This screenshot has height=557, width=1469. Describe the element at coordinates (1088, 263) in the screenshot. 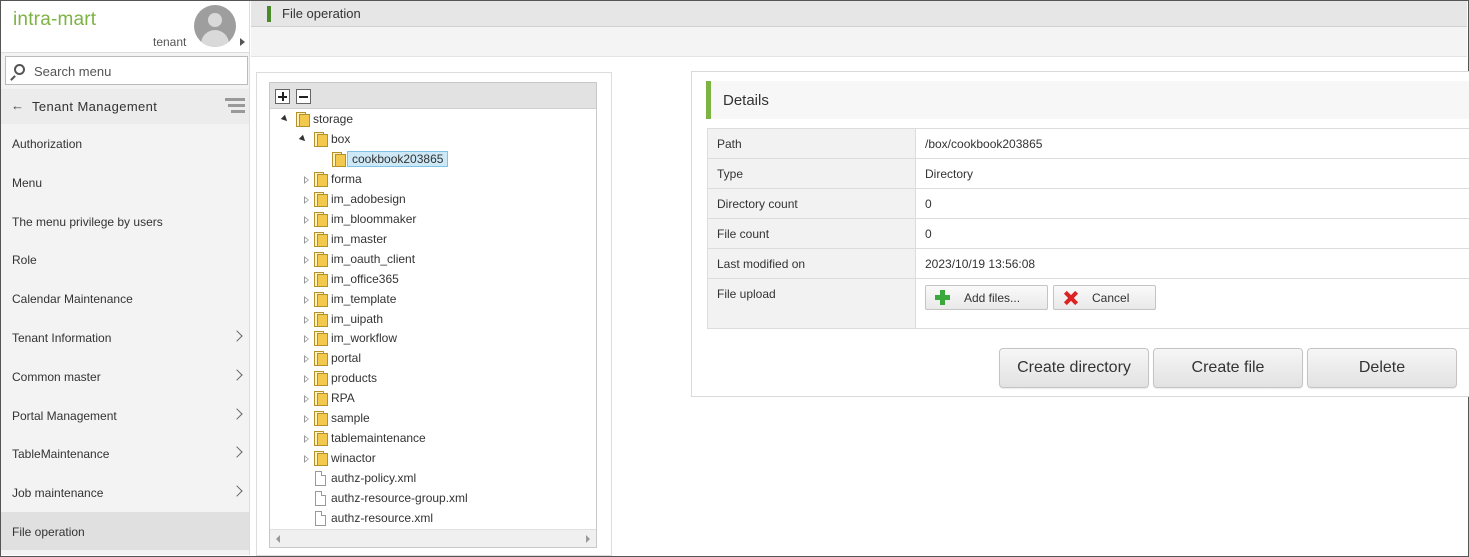

I see `details-row: Last modified on 2023/10/19 13:56:08` at that location.